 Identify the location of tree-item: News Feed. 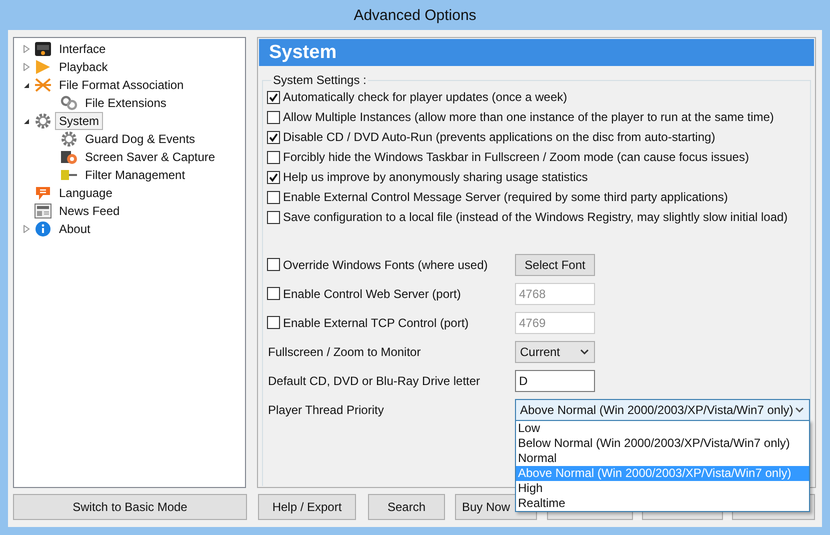
(89, 211).